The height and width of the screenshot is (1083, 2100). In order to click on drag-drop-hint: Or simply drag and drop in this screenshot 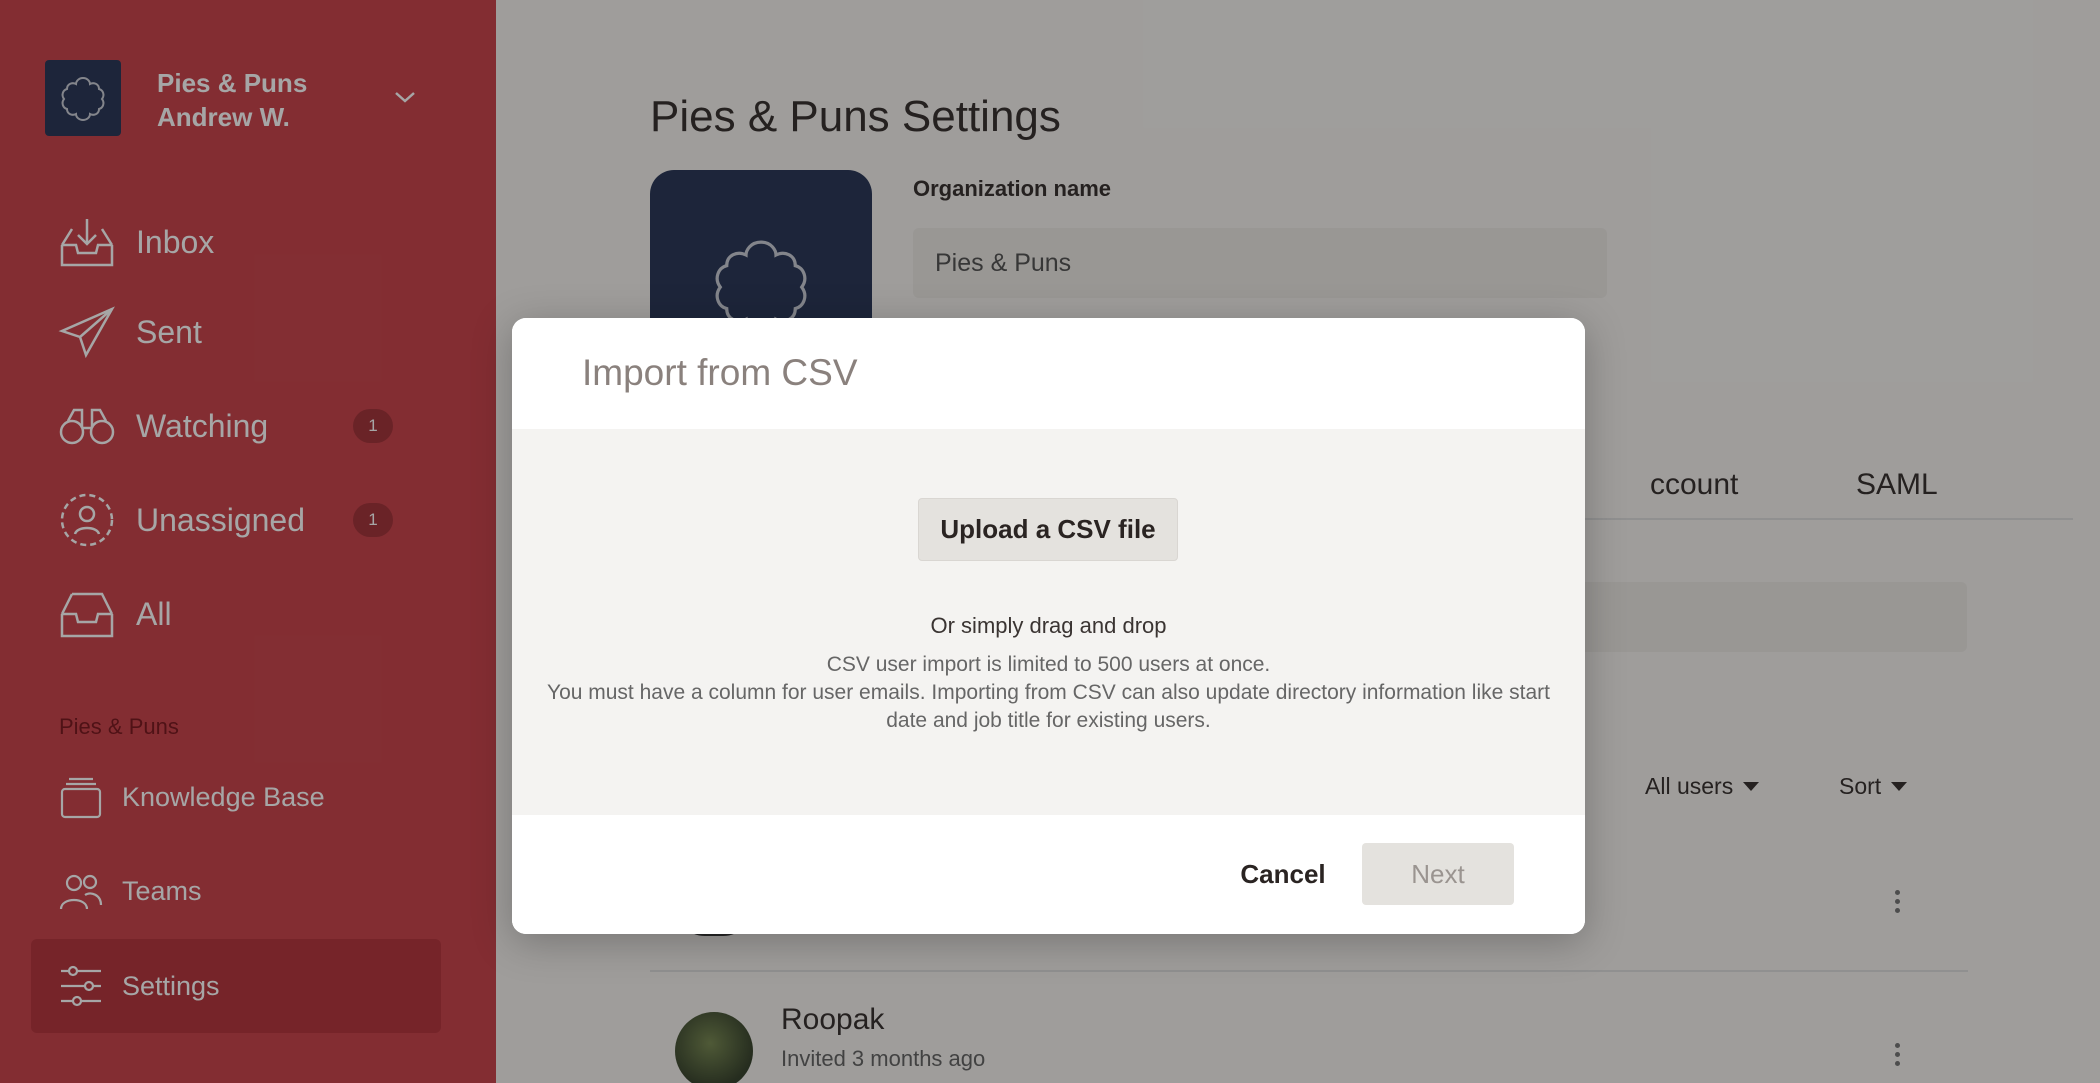, I will do `click(1048, 625)`.